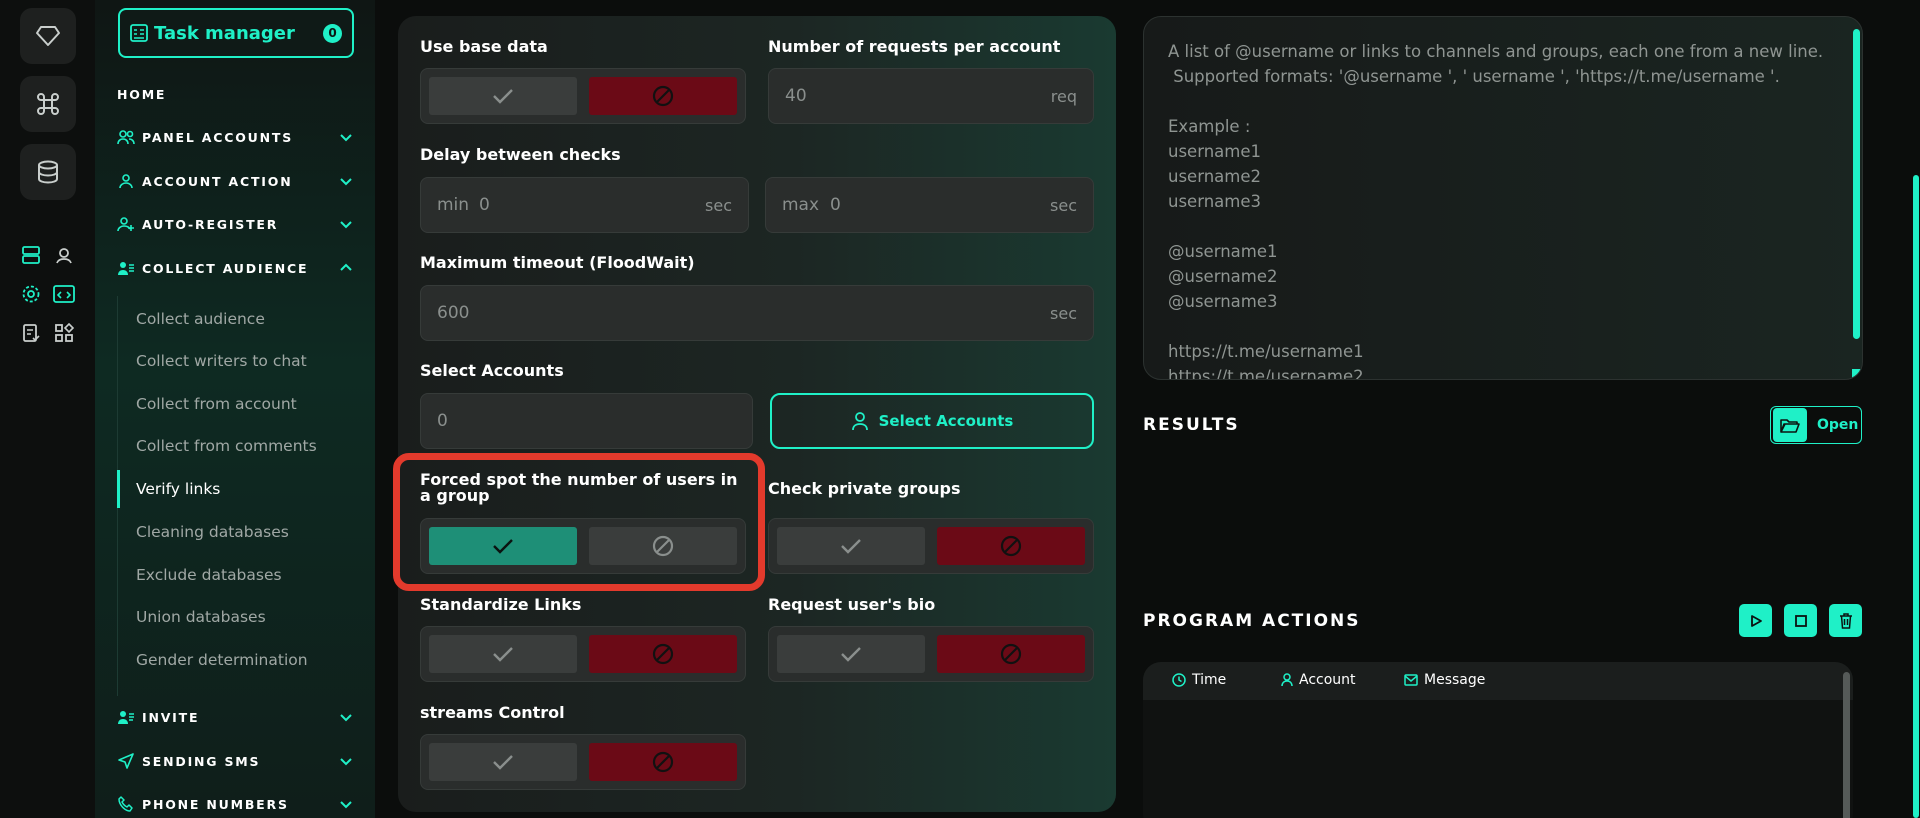  What do you see at coordinates (492, 712) in the screenshot?
I see `streams-control-label: streams Control` at bounding box center [492, 712].